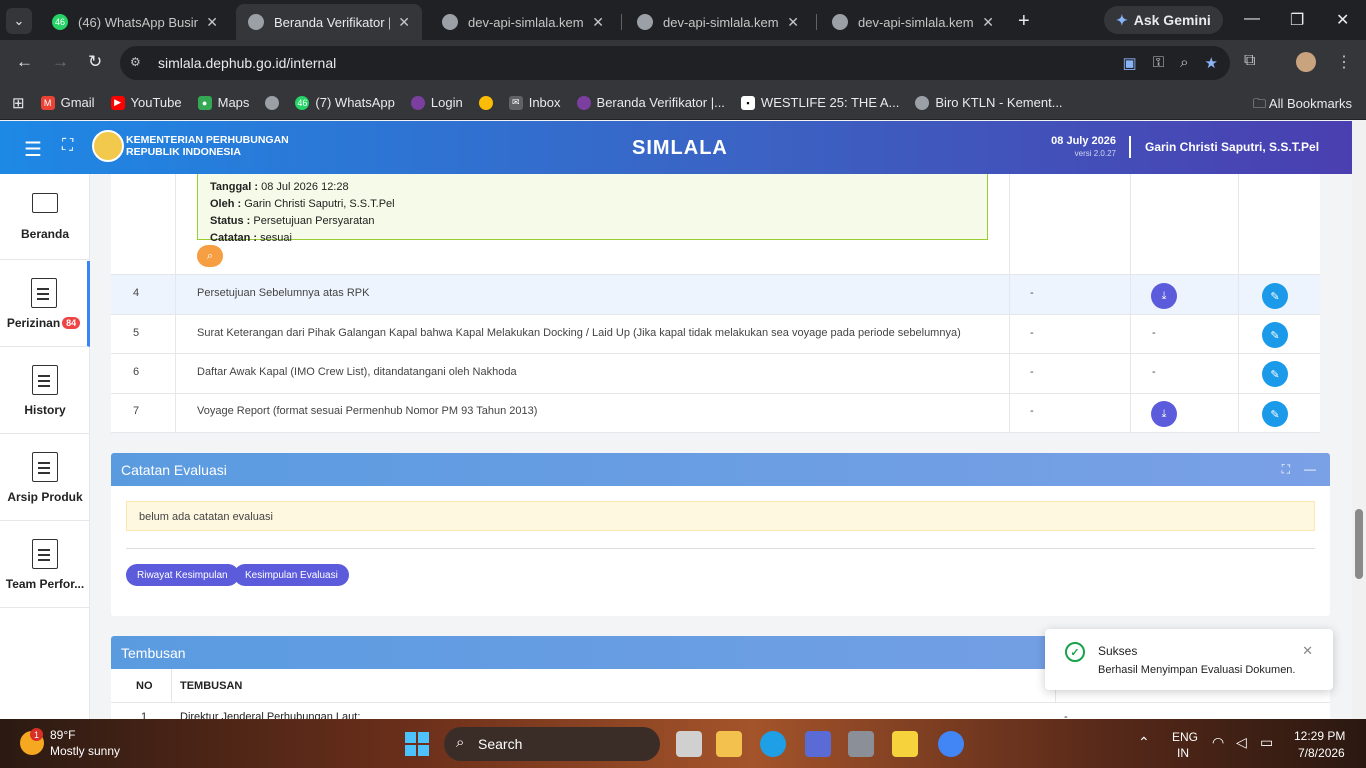 This screenshot has height=768, width=1366. What do you see at coordinates (223, 102) in the screenshot?
I see `bookmark-maps: ● Maps` at bounding box center [223, 102].